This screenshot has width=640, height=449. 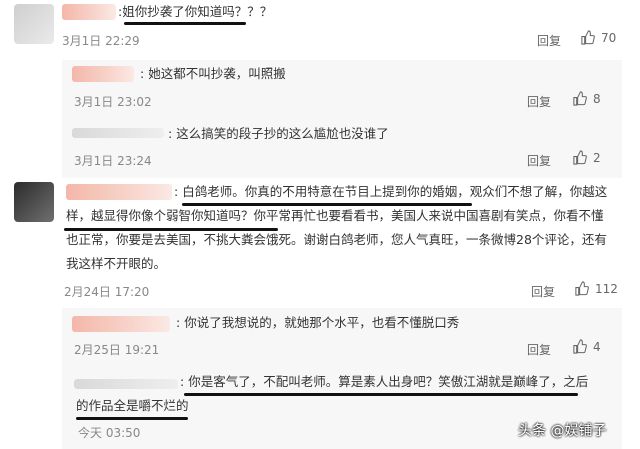 I want to click on like-button: 4, so click(x=586, y=346).